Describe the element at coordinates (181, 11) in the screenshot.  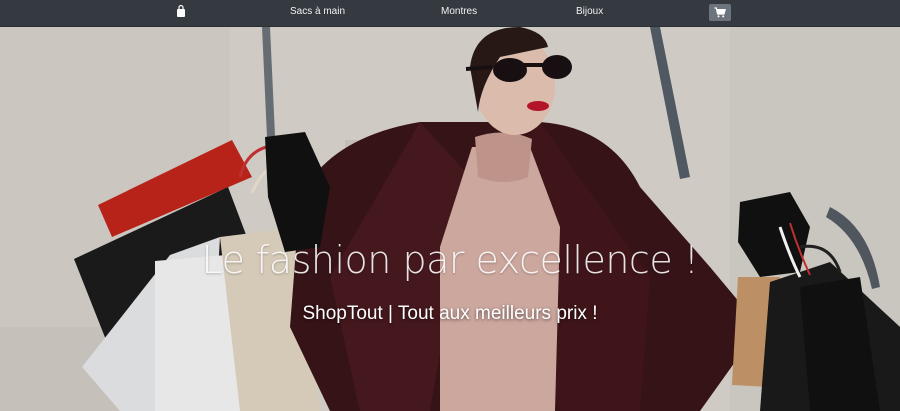
I see `shopping-bag-icon` at that location.